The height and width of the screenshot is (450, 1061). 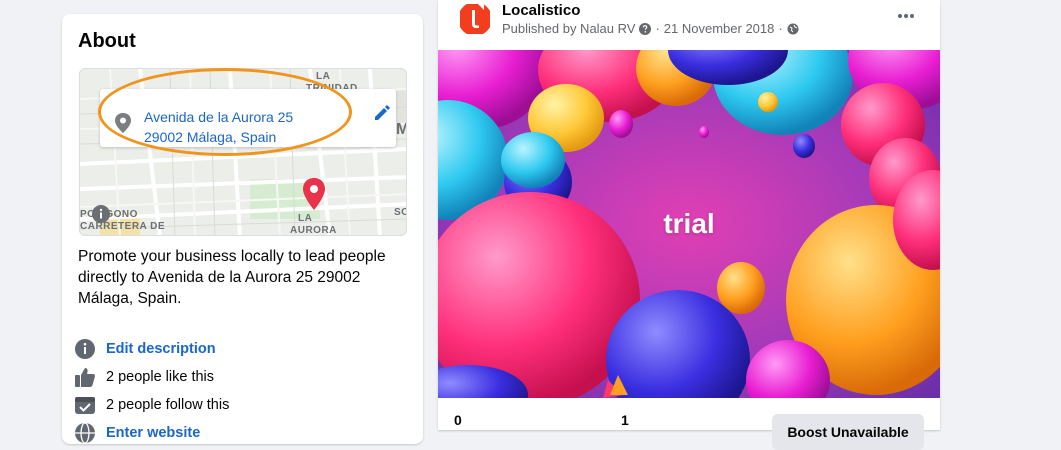 I want to click on map-marker-icon, so click(x=314, y=194).